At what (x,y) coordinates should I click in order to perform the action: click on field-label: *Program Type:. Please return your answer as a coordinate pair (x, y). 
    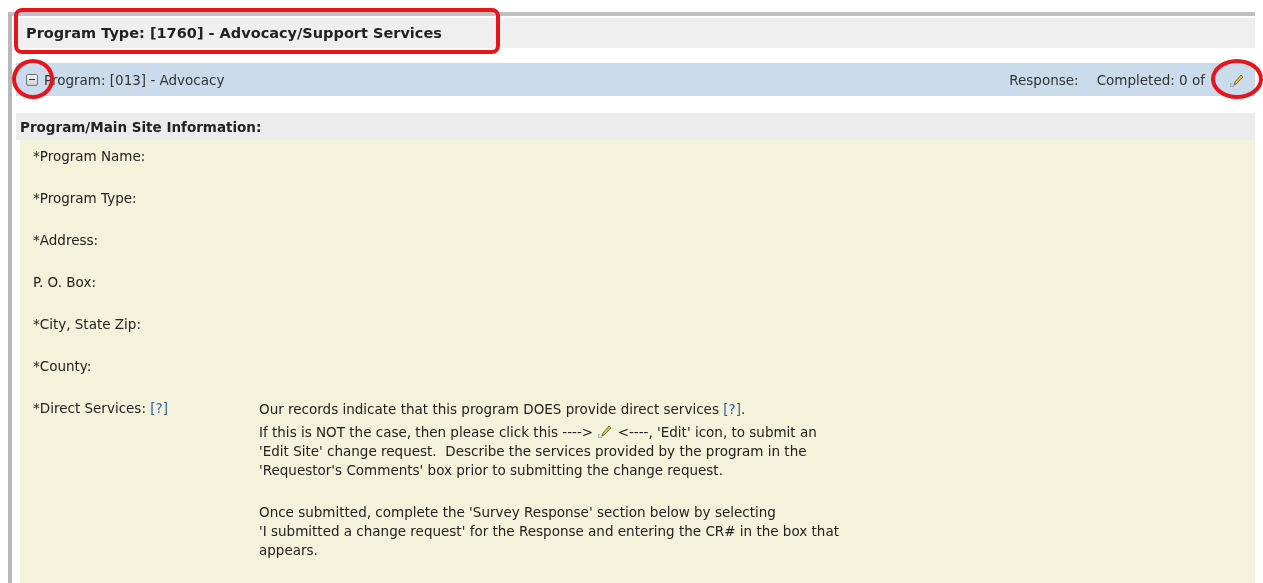
    Looking at the image, I should click on (85, 198).